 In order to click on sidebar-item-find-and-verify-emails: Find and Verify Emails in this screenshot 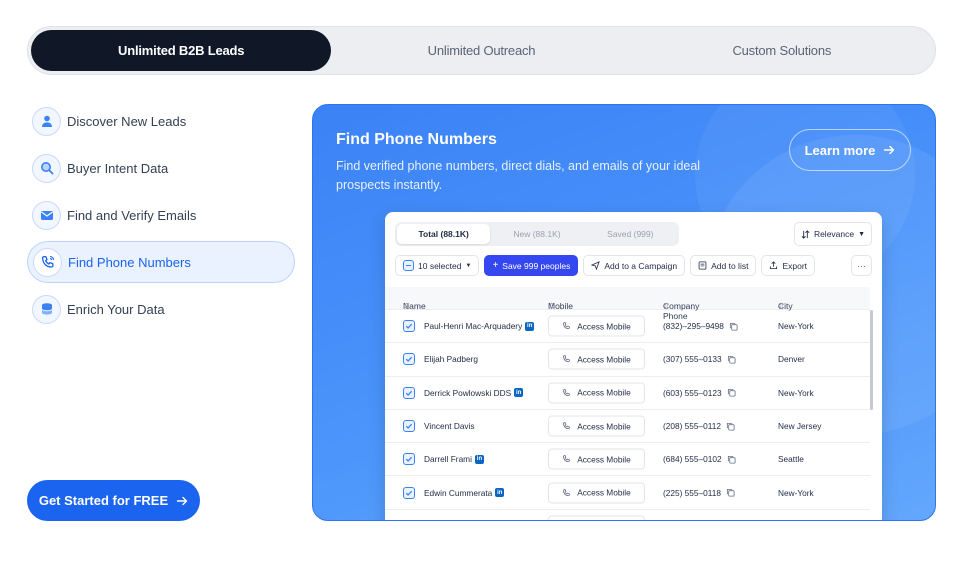, I will do `click(161, 215)`.